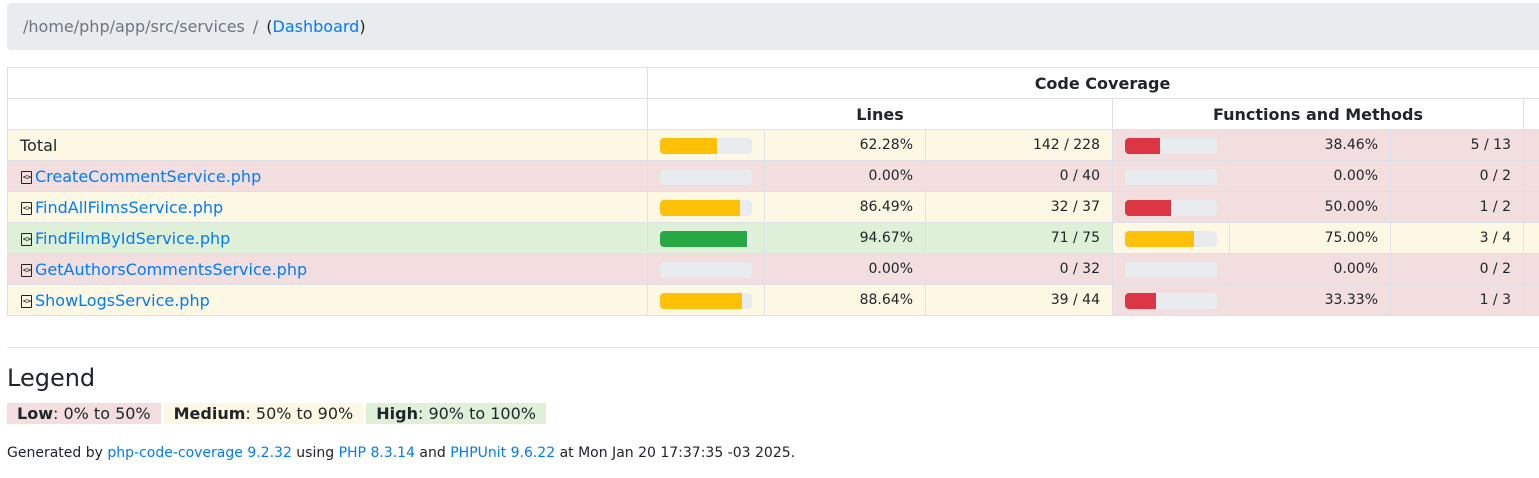 This screenshot has width=1539, height=478. What do you see at coordinates (327, 300) in the screenshot?
I see `file-name-cell: <> ShowLogsService.php` at bounding box center [327, 300].